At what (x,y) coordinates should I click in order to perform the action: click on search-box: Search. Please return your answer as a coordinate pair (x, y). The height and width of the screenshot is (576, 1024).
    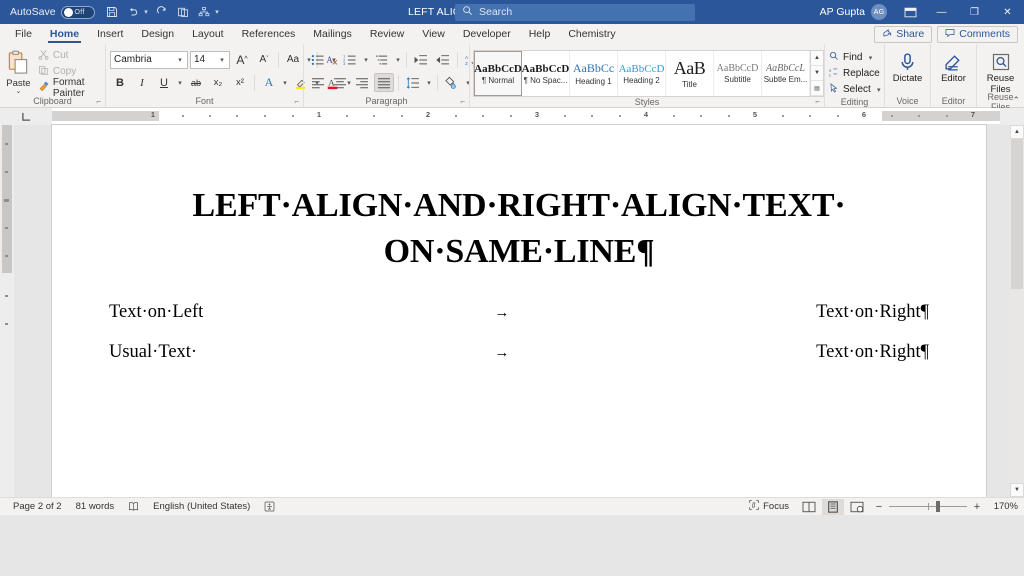
    Looking at the image, I should click on (575, 12).